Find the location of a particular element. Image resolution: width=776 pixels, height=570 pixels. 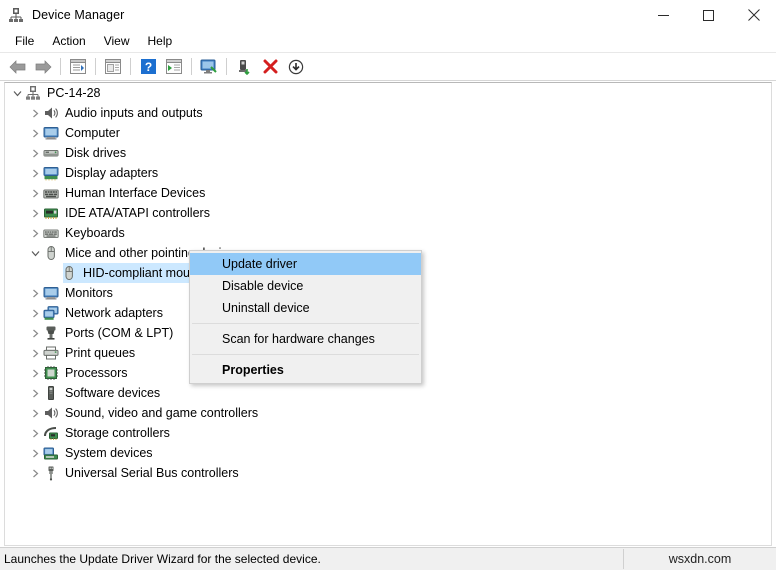

action-pane-icon is located at coordinates (174, 66).